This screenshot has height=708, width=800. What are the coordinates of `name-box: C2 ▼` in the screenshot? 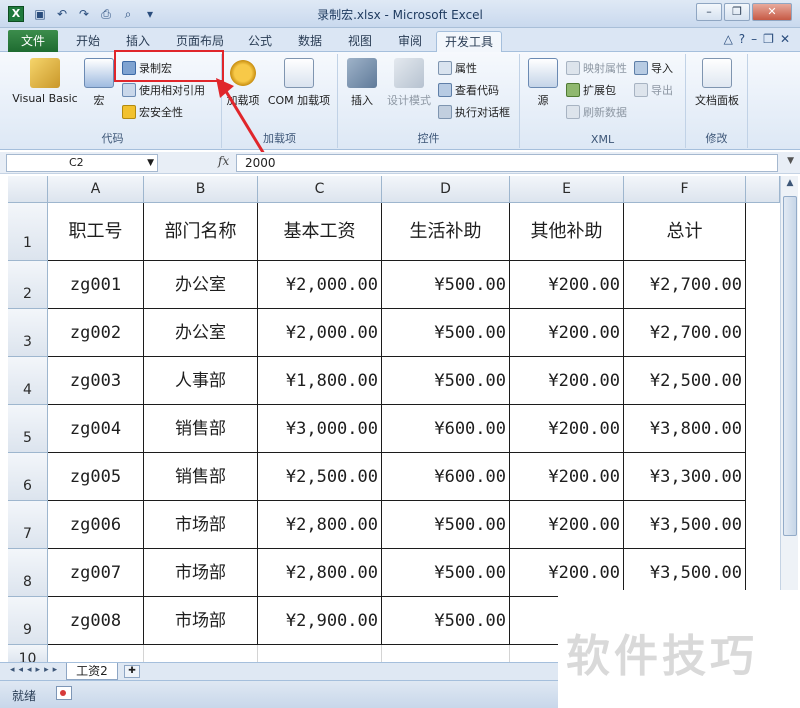 It's located at (82, 163).